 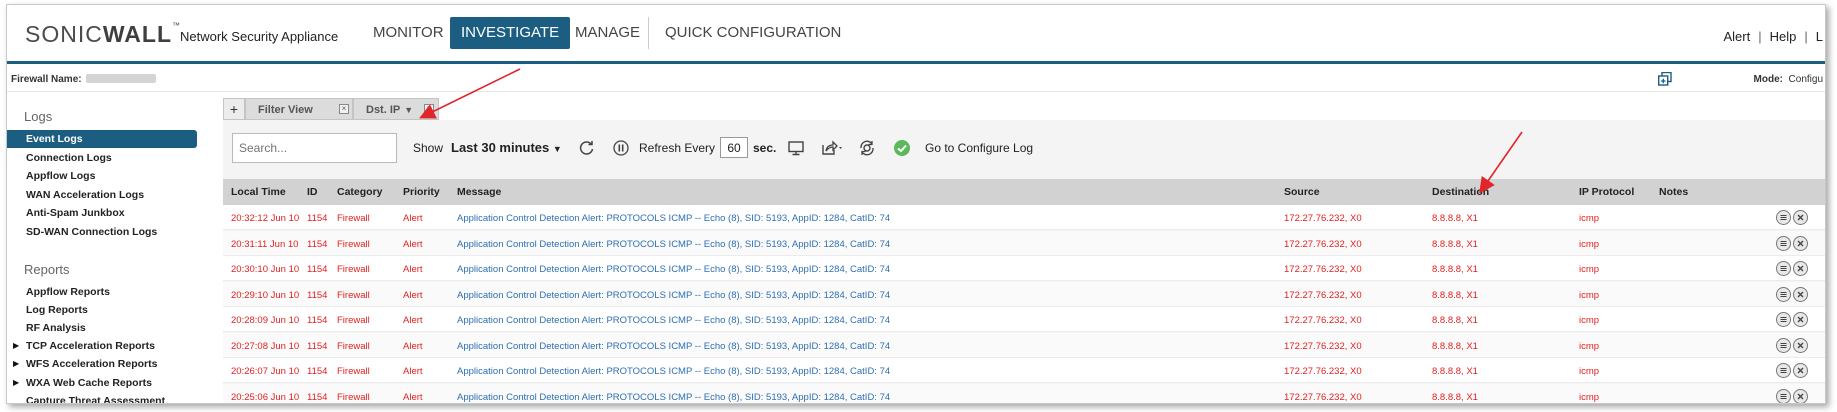 I want to click on sidebar-item-appflow-logs: Appflow Logs, so click(x=60, y=176).